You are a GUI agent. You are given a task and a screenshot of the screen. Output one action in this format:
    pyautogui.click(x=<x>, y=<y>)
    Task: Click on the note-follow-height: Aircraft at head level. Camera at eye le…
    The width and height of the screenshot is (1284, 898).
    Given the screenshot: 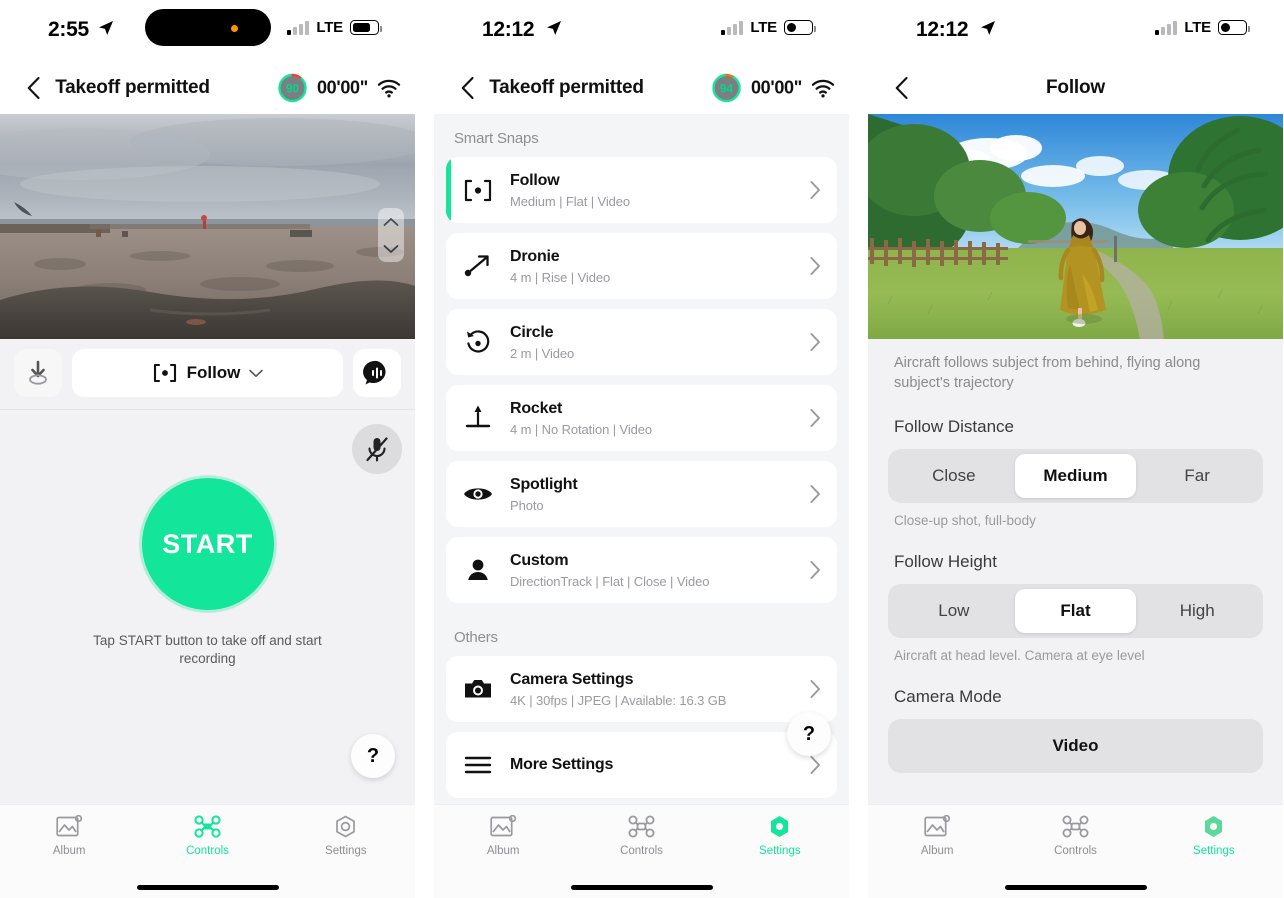 What is the action you would take?
    pyautogui.click(x=1019, y=655)
    